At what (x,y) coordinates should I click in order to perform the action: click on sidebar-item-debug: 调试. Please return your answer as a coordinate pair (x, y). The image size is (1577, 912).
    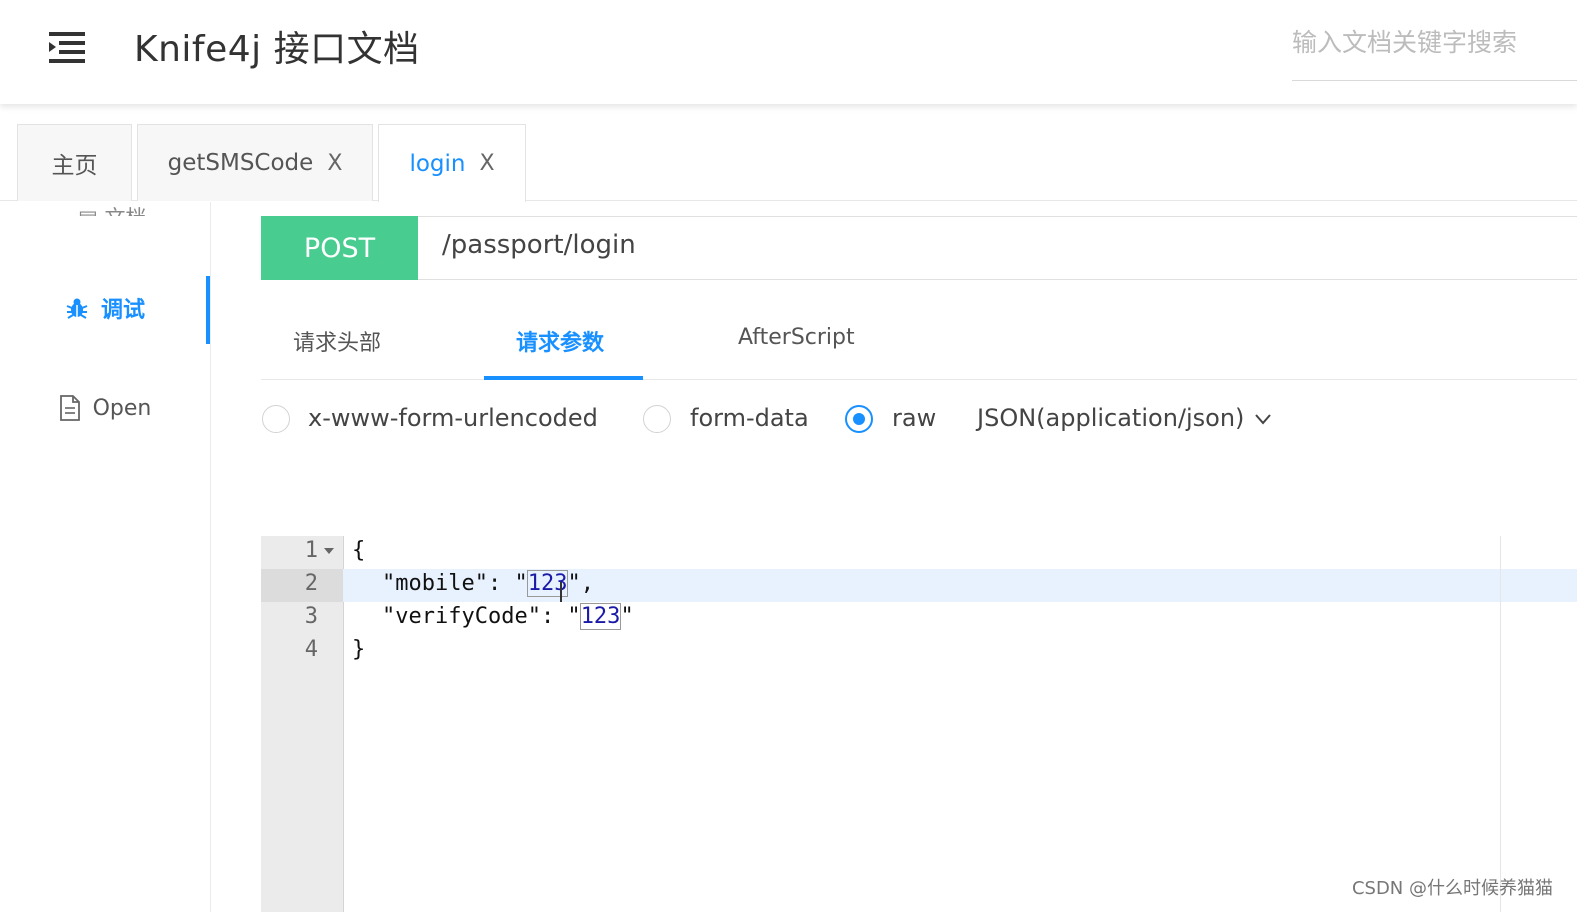
    Looking at the image, I should click on (105, 308).